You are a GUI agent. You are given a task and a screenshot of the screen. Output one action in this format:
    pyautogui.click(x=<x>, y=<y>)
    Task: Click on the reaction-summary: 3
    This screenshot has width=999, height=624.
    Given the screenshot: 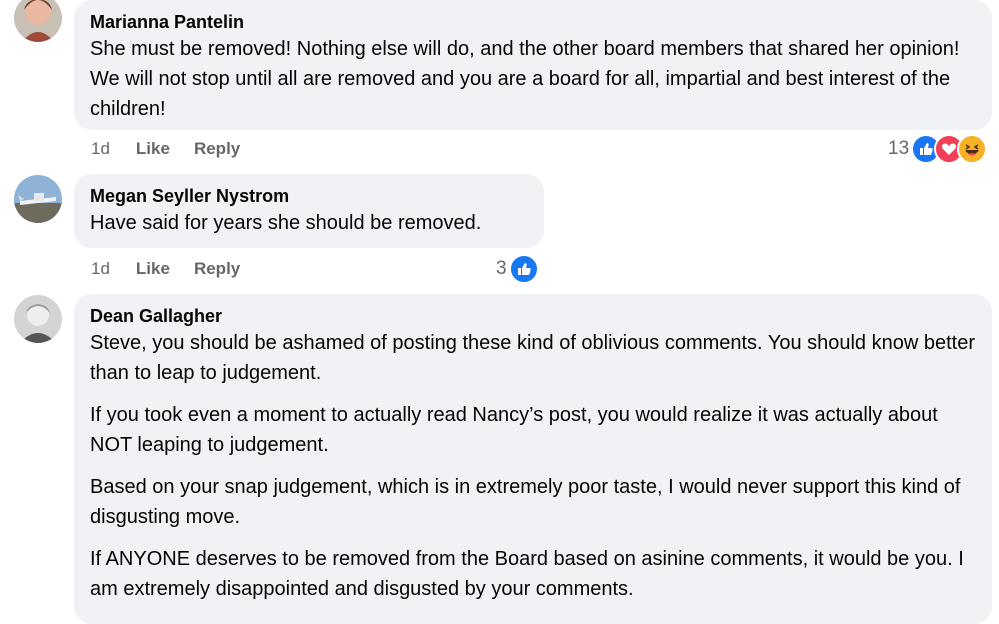 What is the action you would take?
    pyautogui.click(x=517, y=269)
    